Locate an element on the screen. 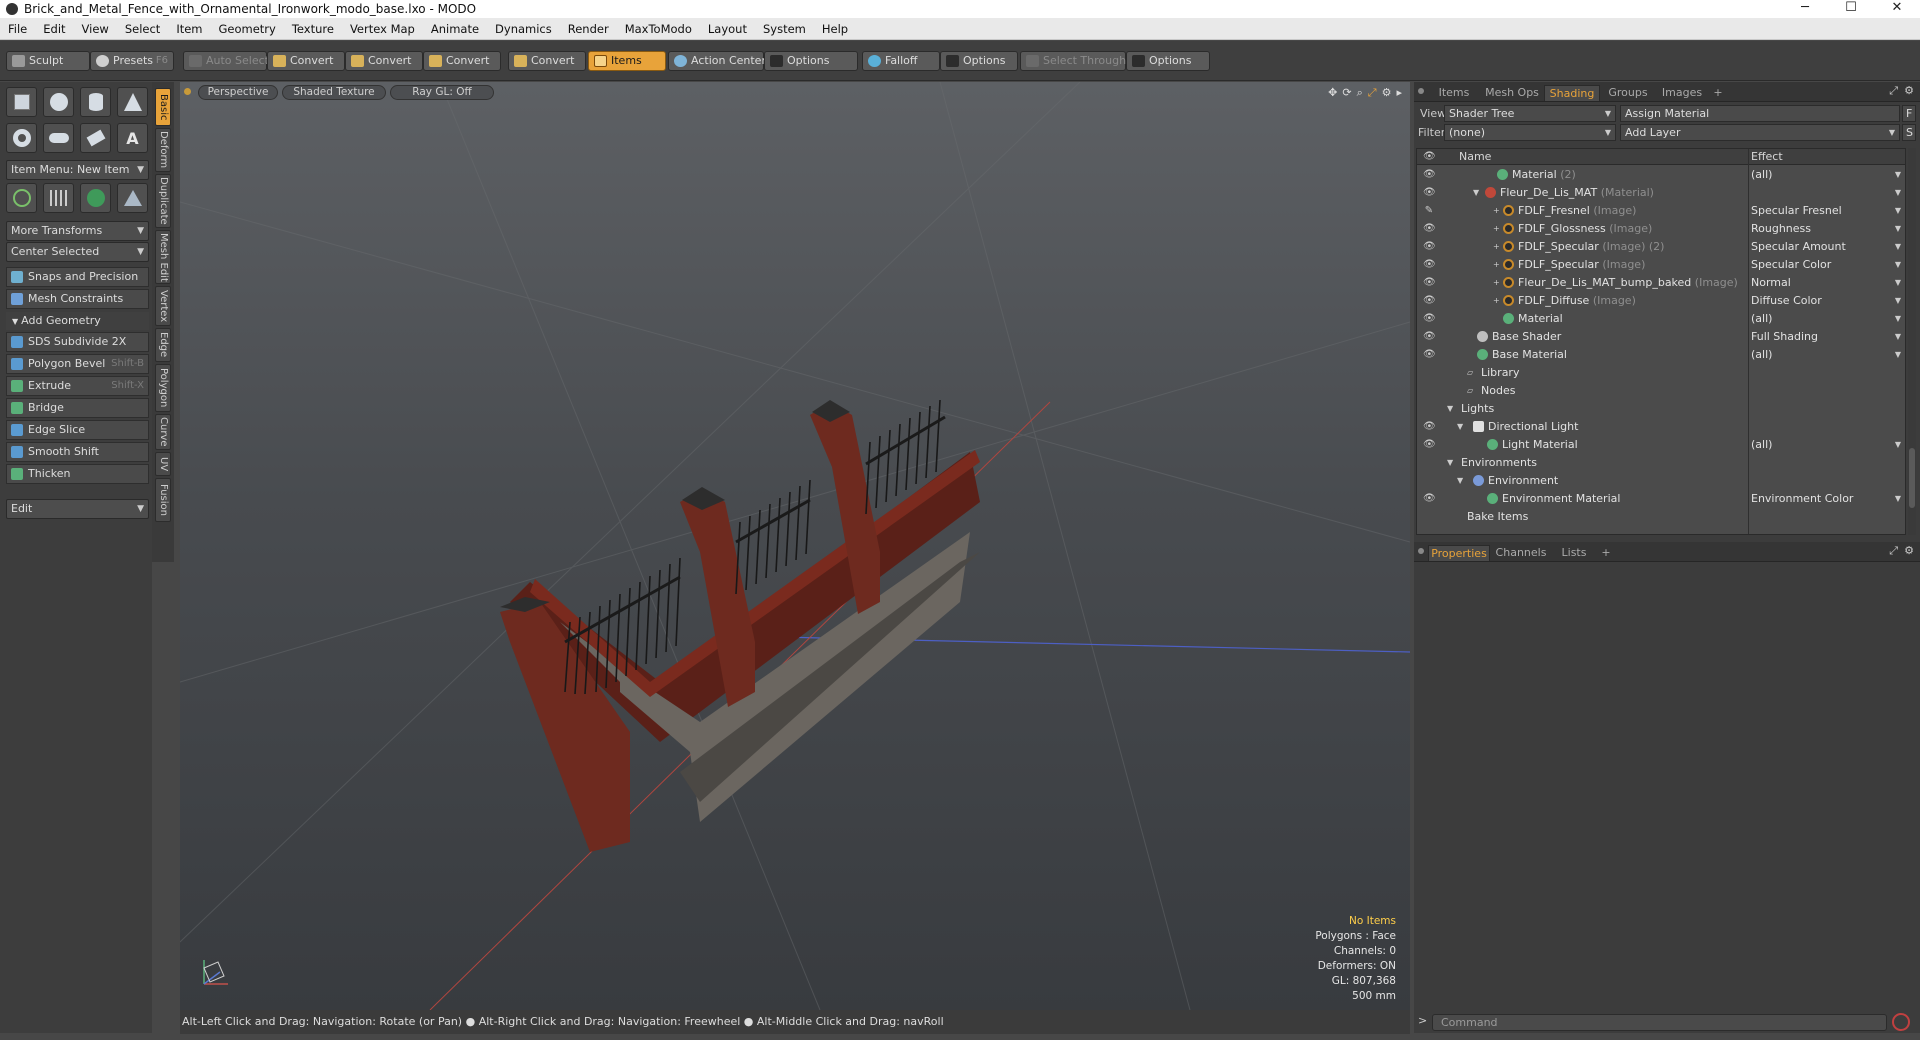  items-mode-button: Items is located at coordinates (627, 61).